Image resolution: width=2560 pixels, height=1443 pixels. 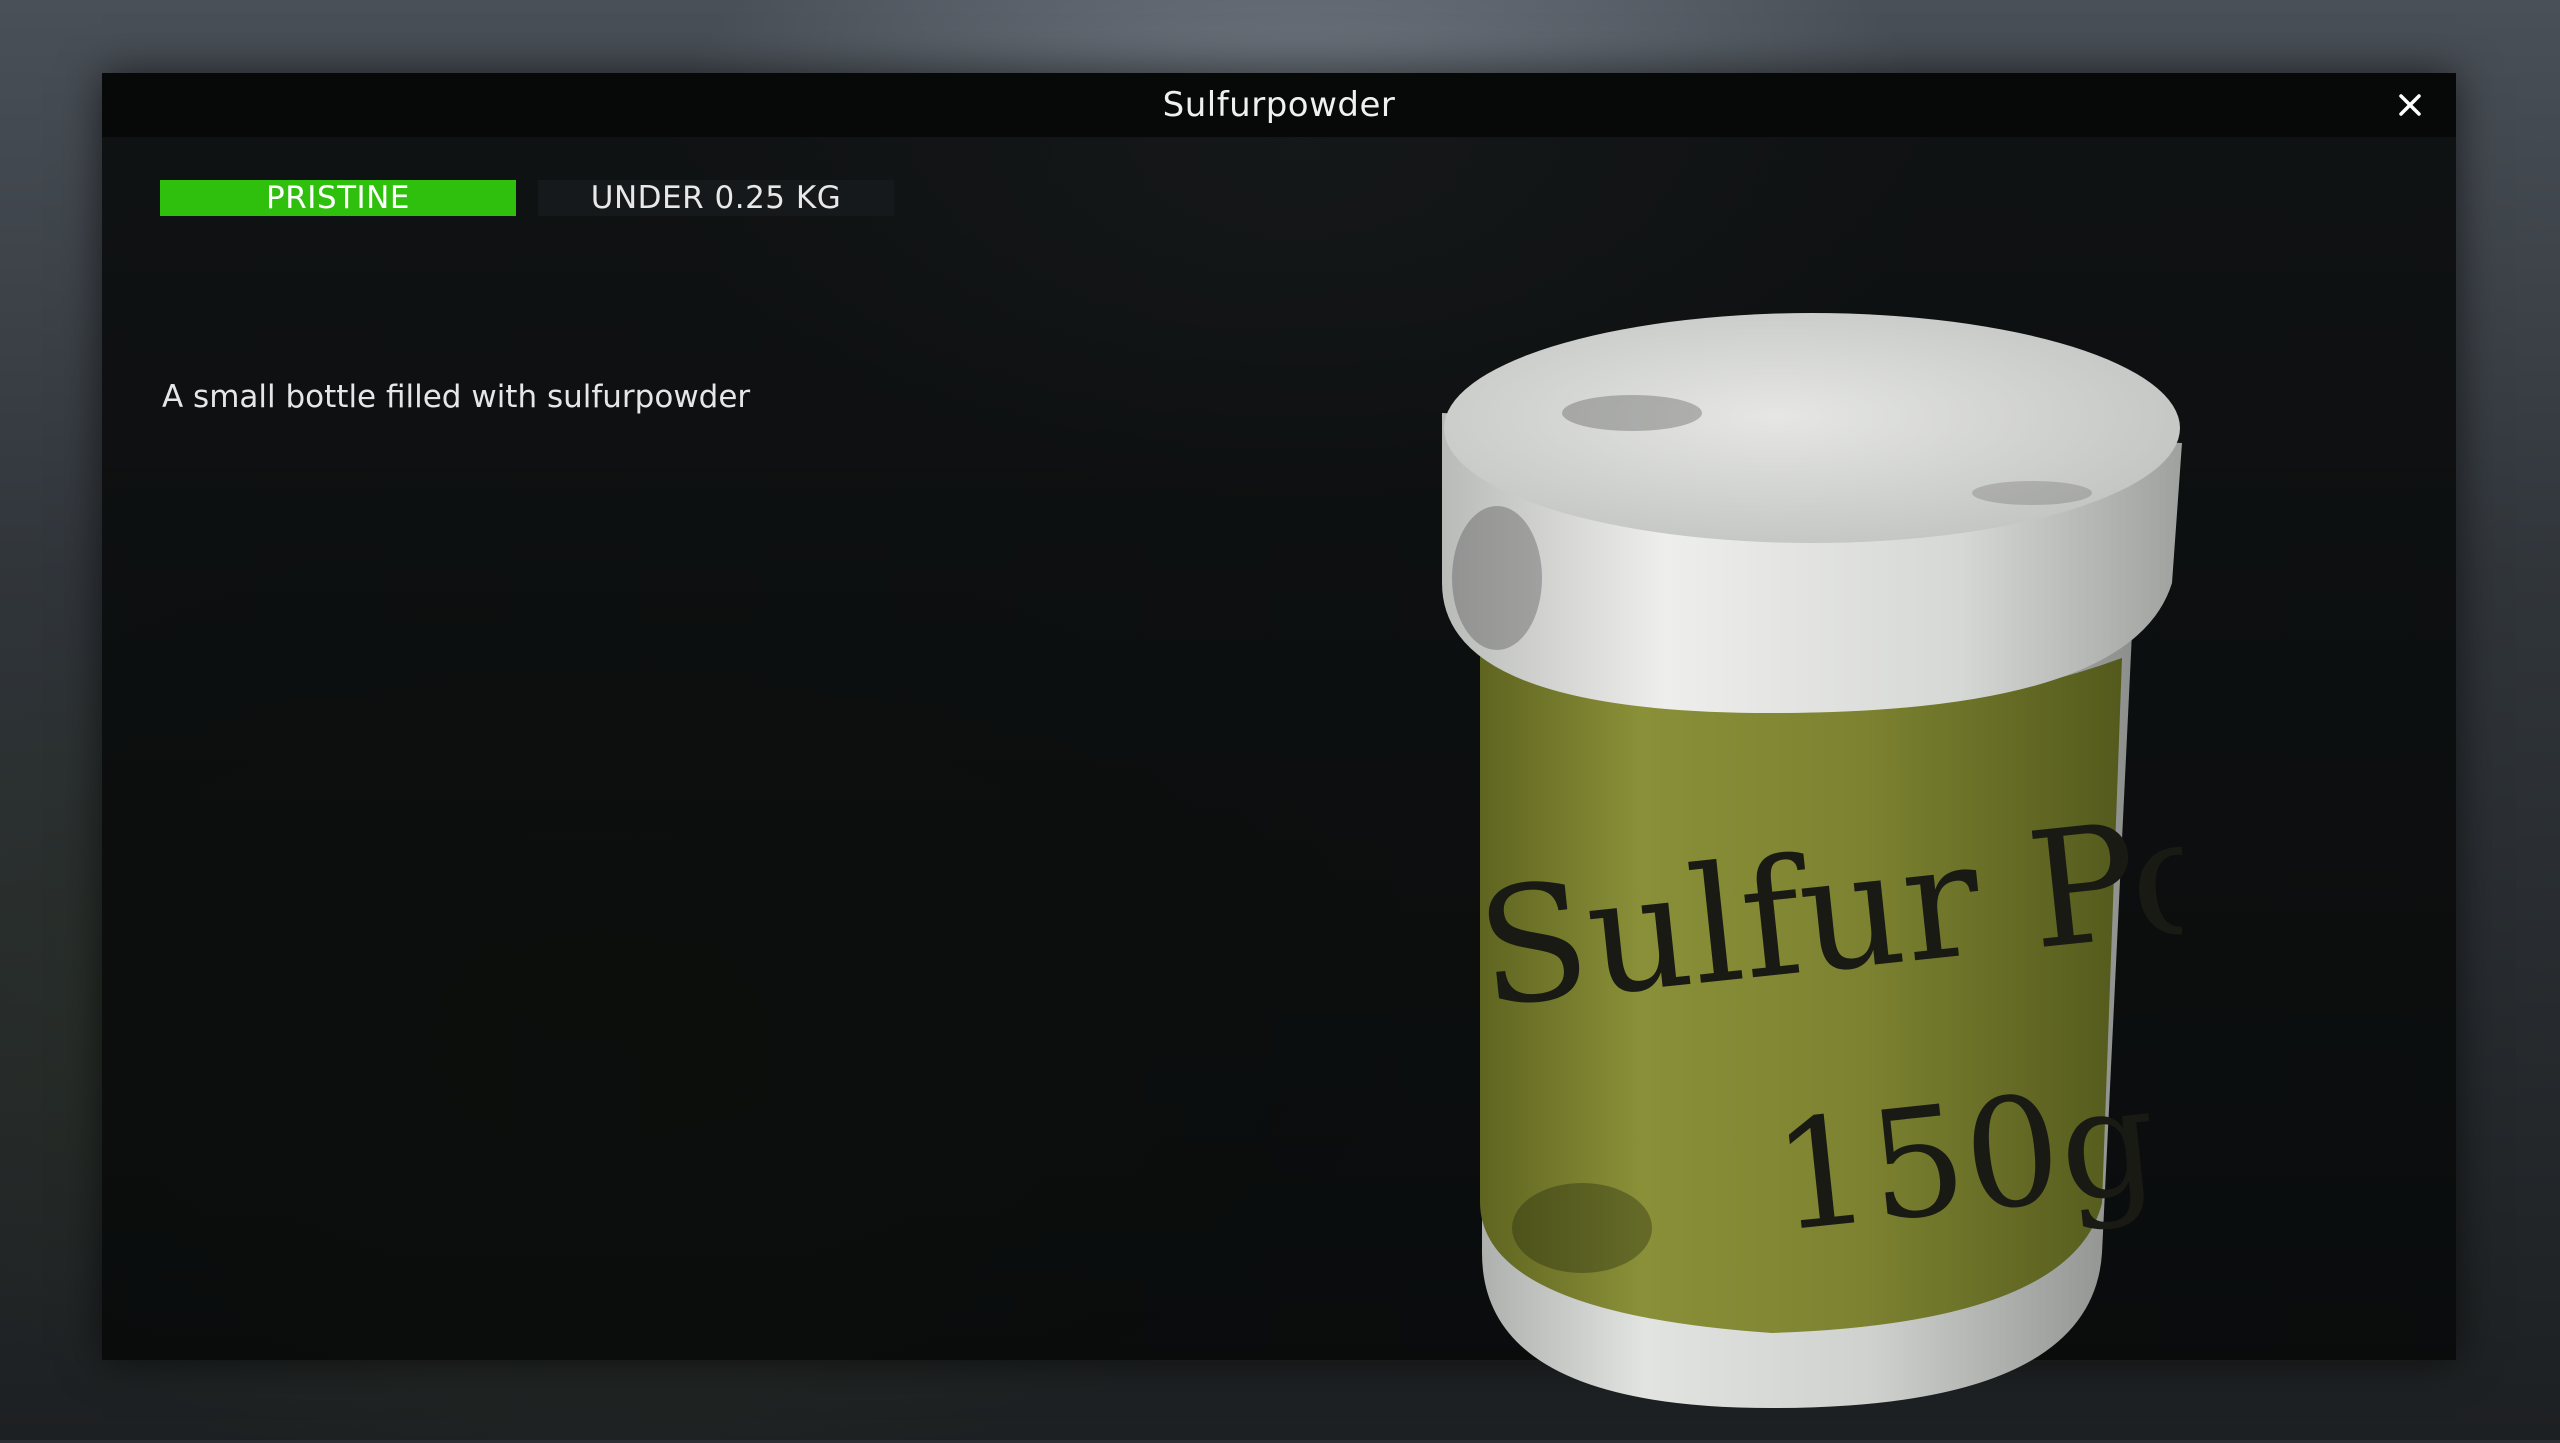 I want to click on title-bar: Sulfurpowder, so click(x=1279, y=105).